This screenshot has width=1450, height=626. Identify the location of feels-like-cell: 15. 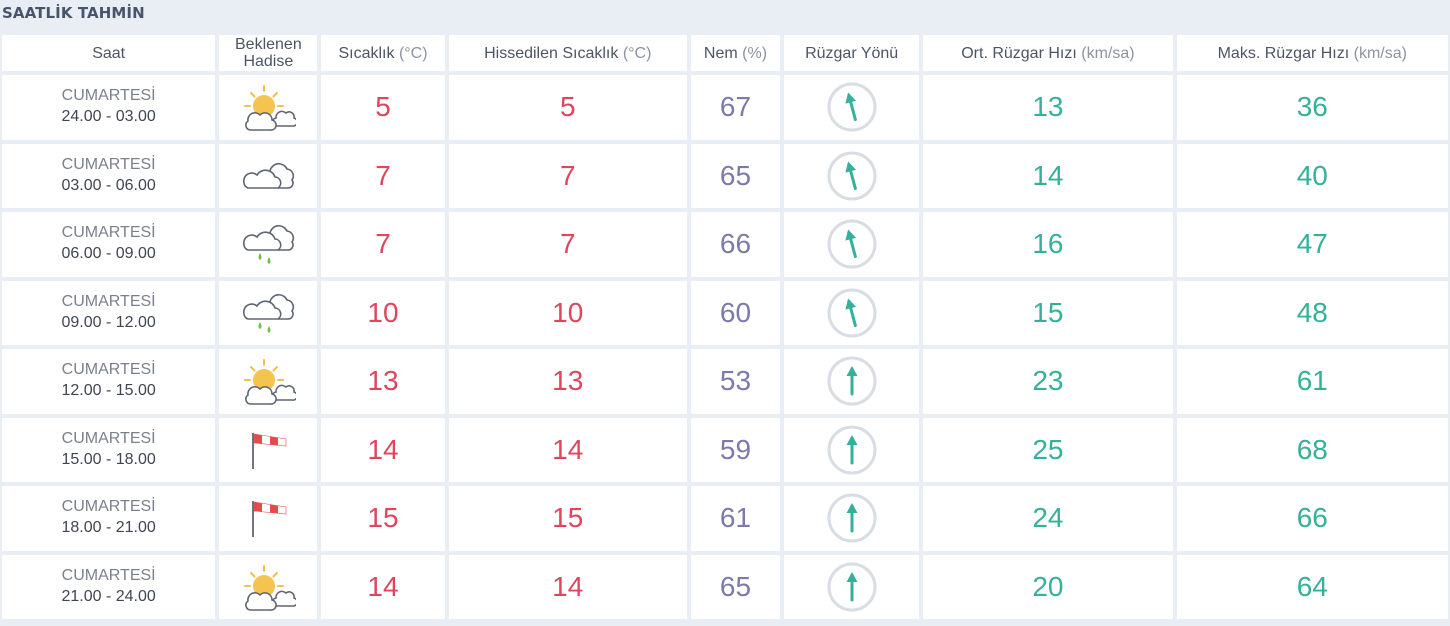
(567, 518).